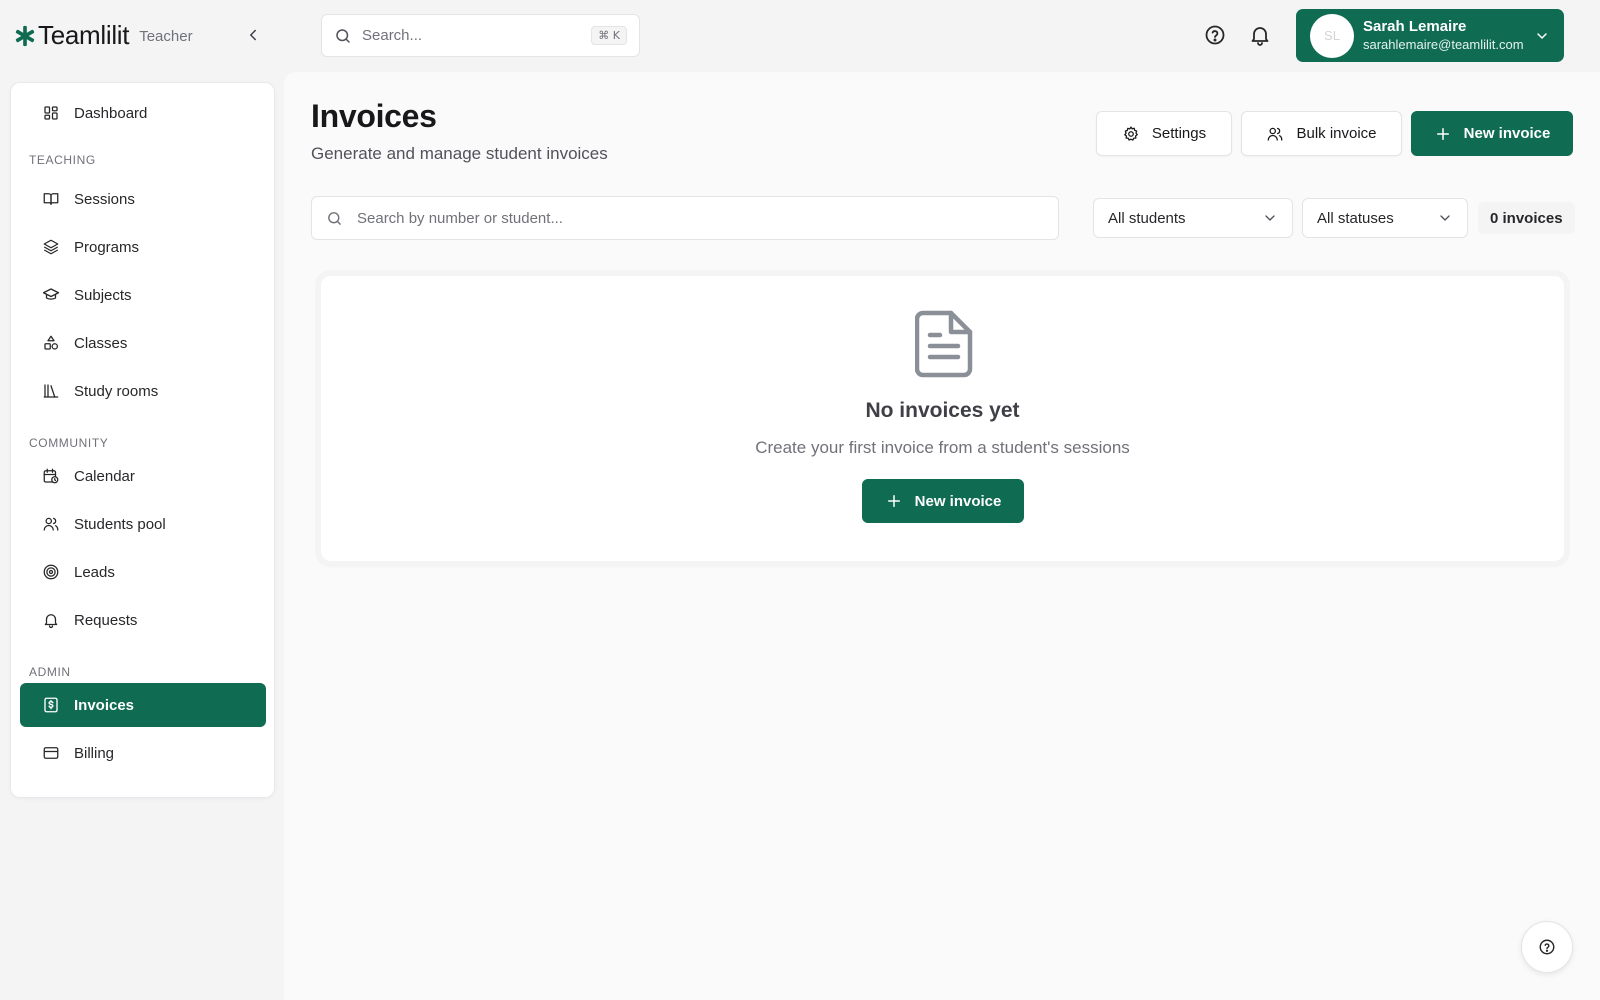 The width and height of the screenshot is (1600, 1000). I want to click on bulk-invoice-button: Bulk invoice, so click(1321, 133).